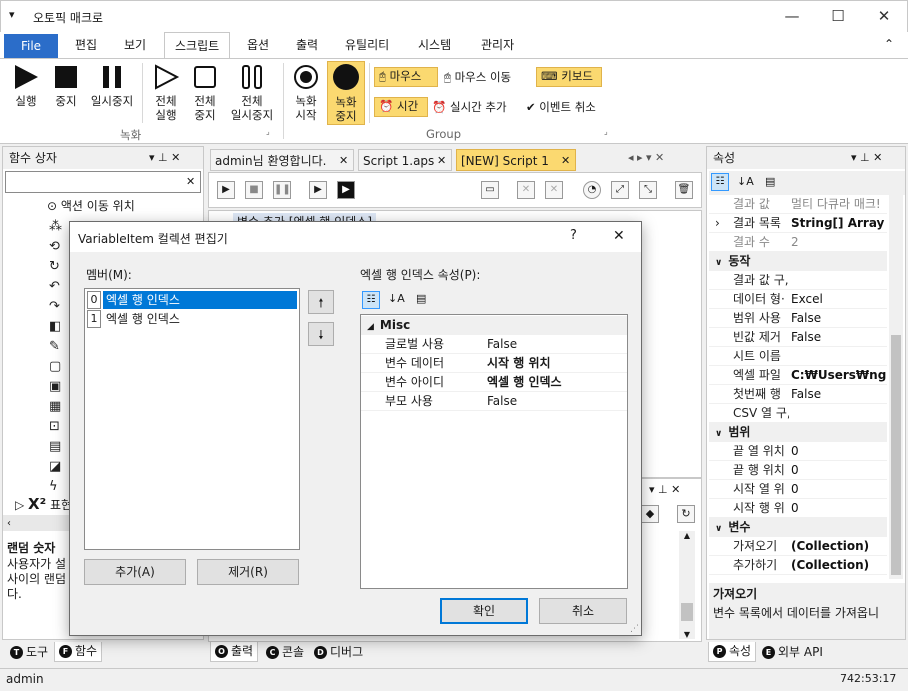 This screenshot has width=908, height=691. I want to click on pause-all-button: 전체 일시중지, so click(252, 92).